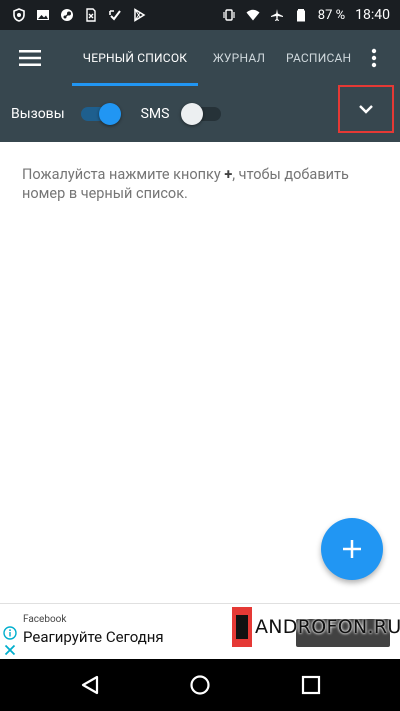 This screenshot has width=400, height=711. Describe the element at coordinates (139, 15) in the screenshot. I see `play-store-icon` at that location.